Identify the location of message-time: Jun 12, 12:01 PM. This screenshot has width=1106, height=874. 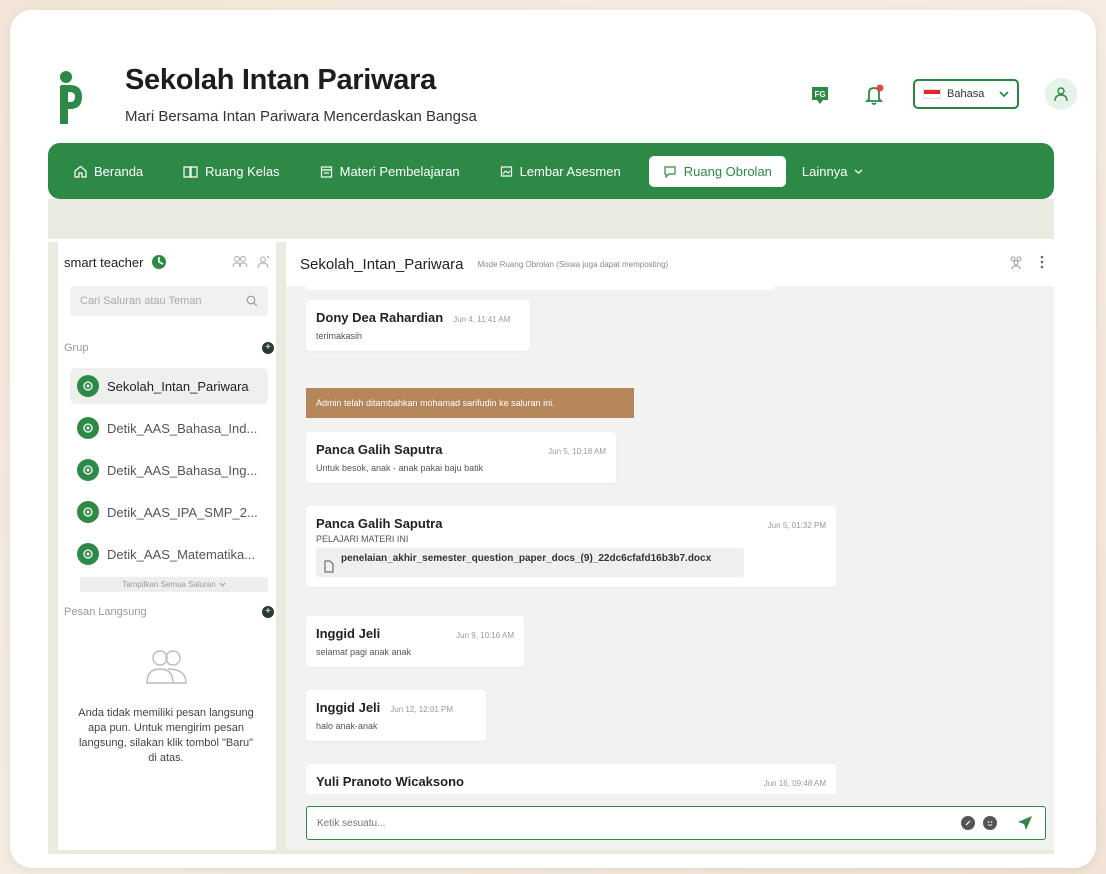
(422, 709).